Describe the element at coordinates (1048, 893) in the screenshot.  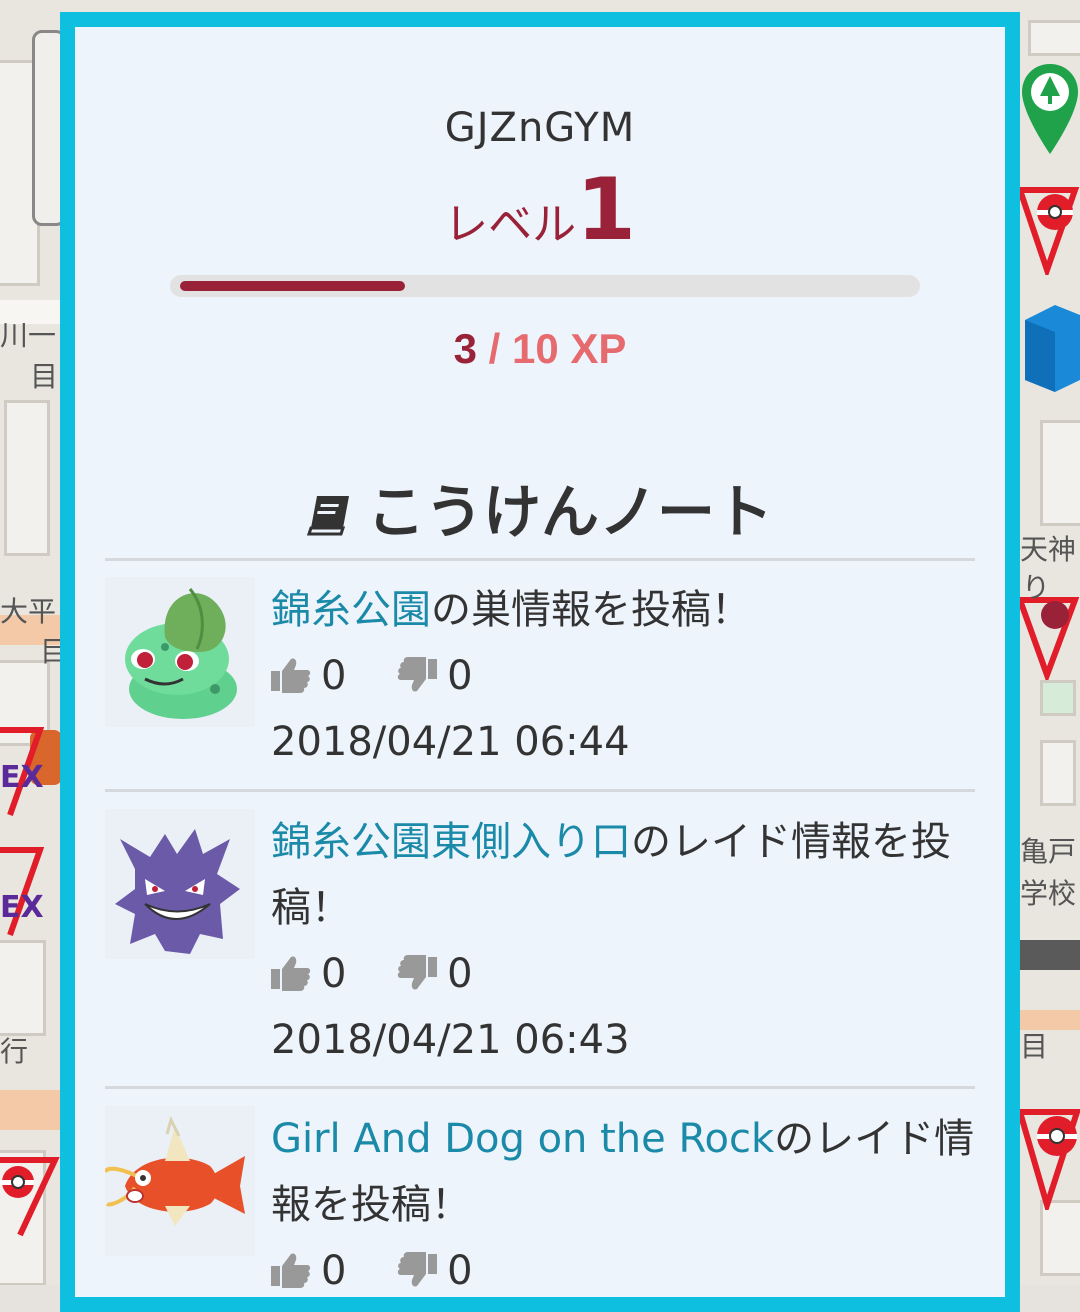
I see `map-label: 学校` at that location.